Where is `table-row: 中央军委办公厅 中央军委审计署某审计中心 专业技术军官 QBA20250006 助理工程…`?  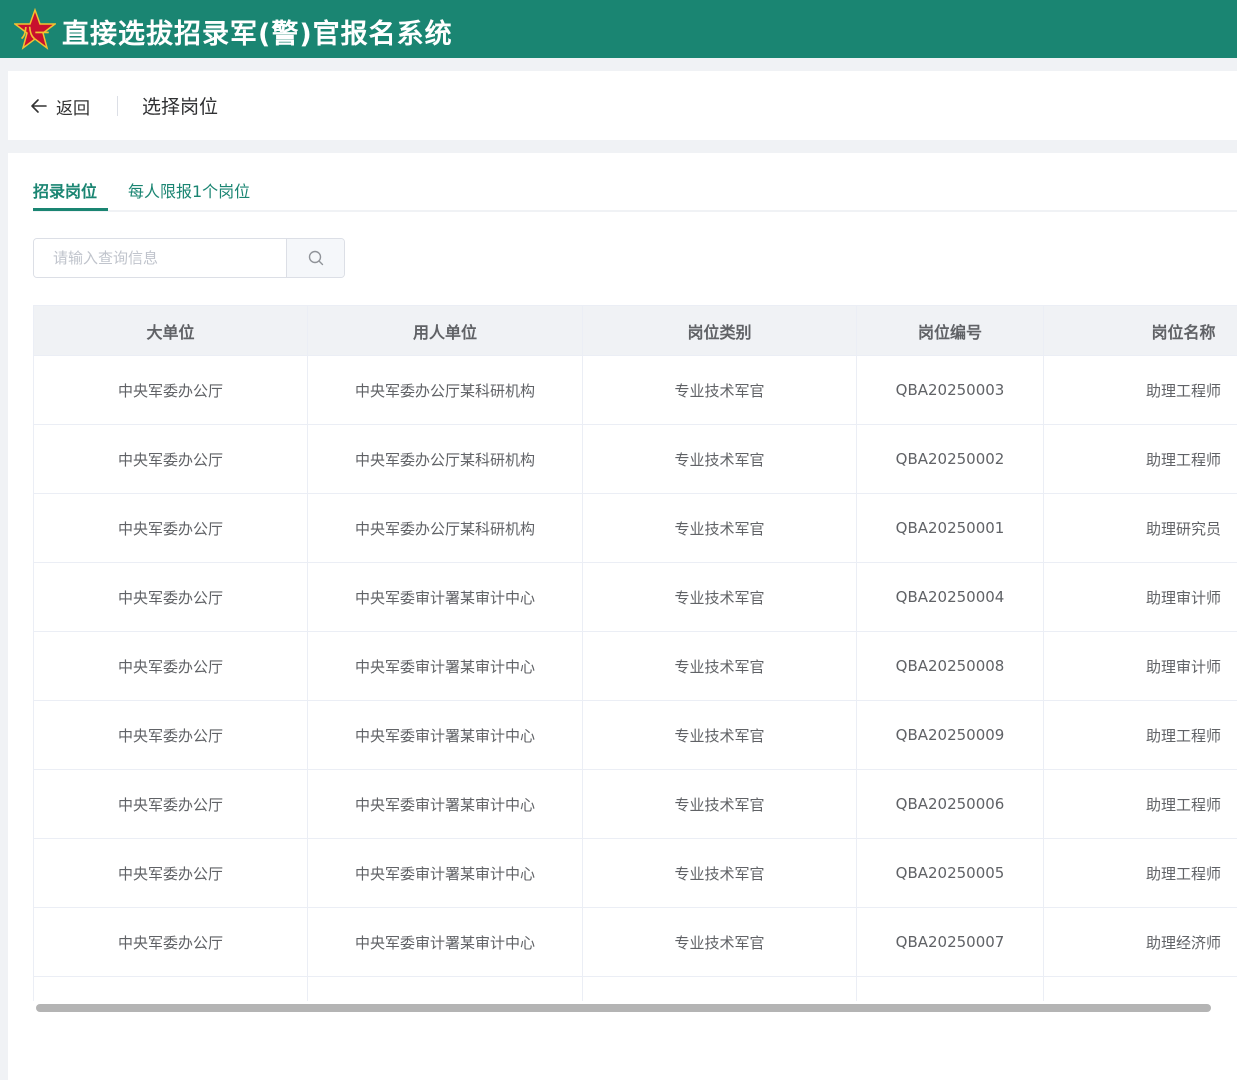 table-row: 中央军委办公厅 中央军委审计署某审计中心 专业技术军官 QBA20250006 助理工程… is located at coordinates (635, 804).